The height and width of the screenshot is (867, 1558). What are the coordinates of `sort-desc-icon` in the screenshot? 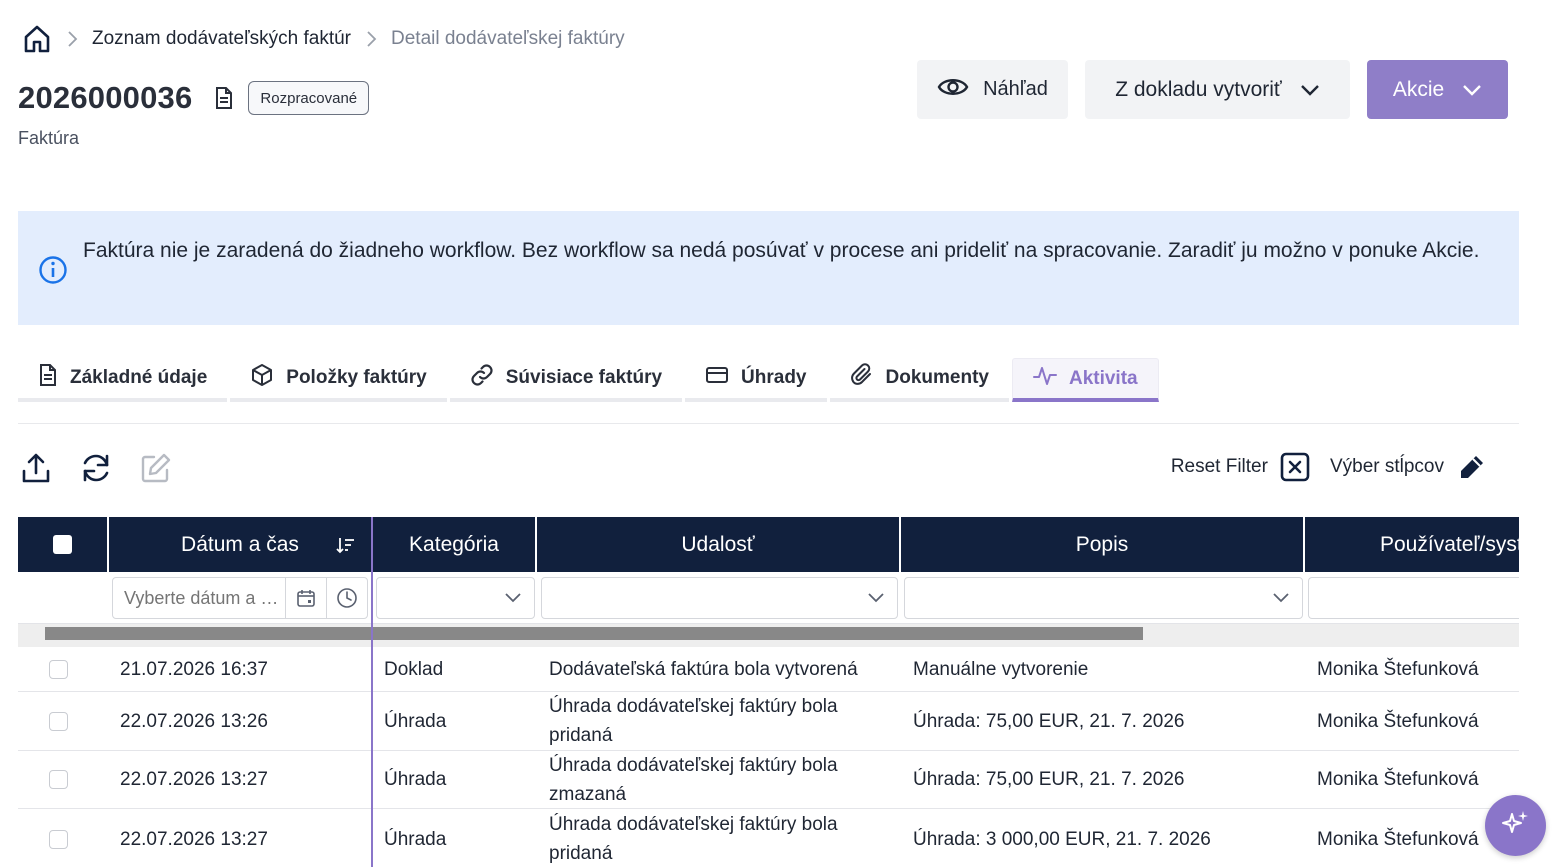 It's located at (345, 545).